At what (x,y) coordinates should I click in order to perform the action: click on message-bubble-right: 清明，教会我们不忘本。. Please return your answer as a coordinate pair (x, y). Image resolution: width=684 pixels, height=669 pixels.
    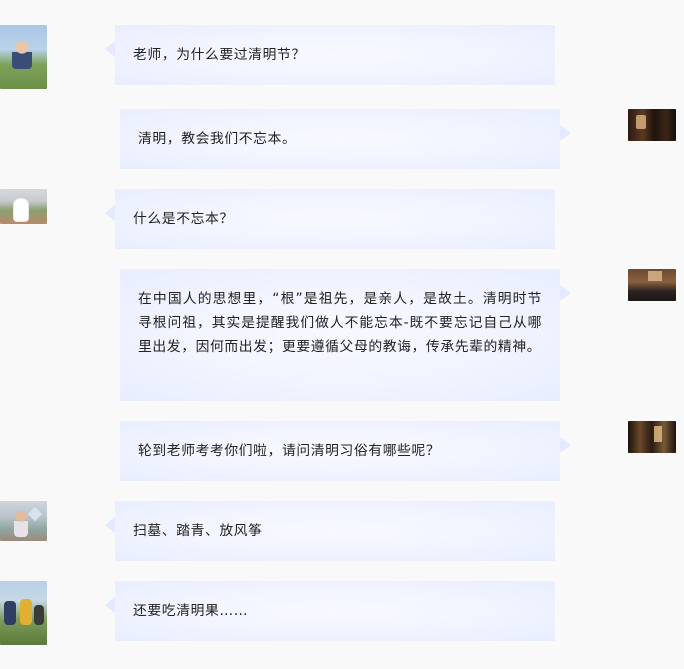
    Looking at the image, I should click on (345, 139).